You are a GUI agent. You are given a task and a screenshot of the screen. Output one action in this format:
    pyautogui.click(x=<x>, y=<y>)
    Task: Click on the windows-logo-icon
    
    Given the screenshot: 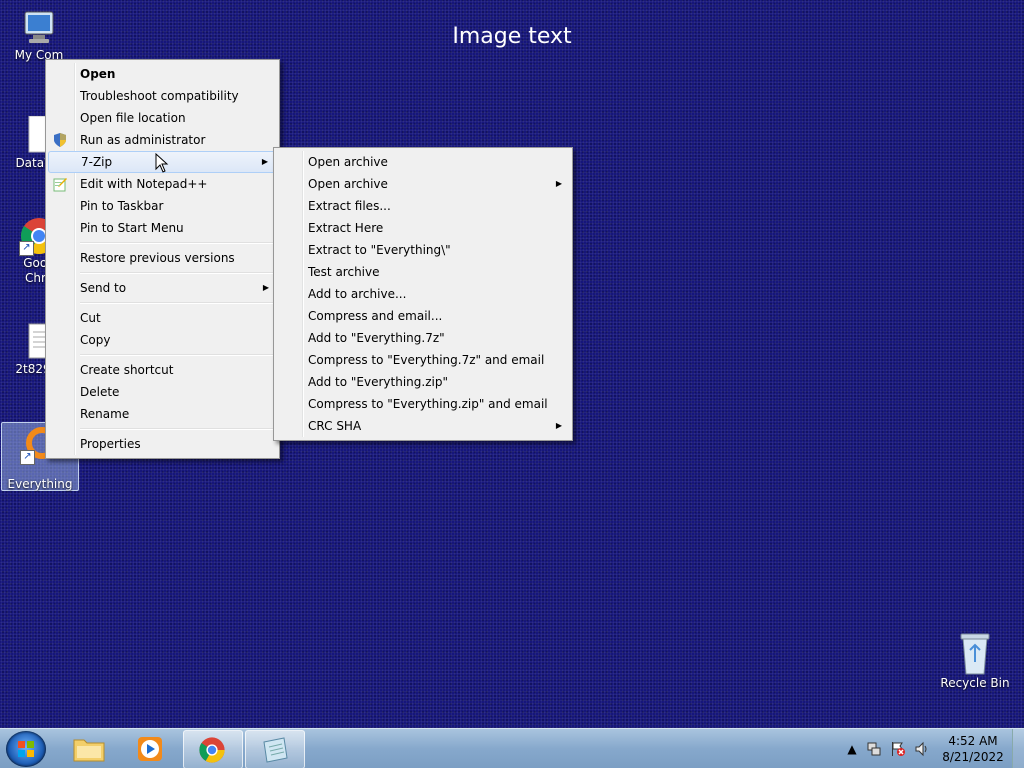 What is the action you would take?
    pyautogui.click(x=26, y=749)
    